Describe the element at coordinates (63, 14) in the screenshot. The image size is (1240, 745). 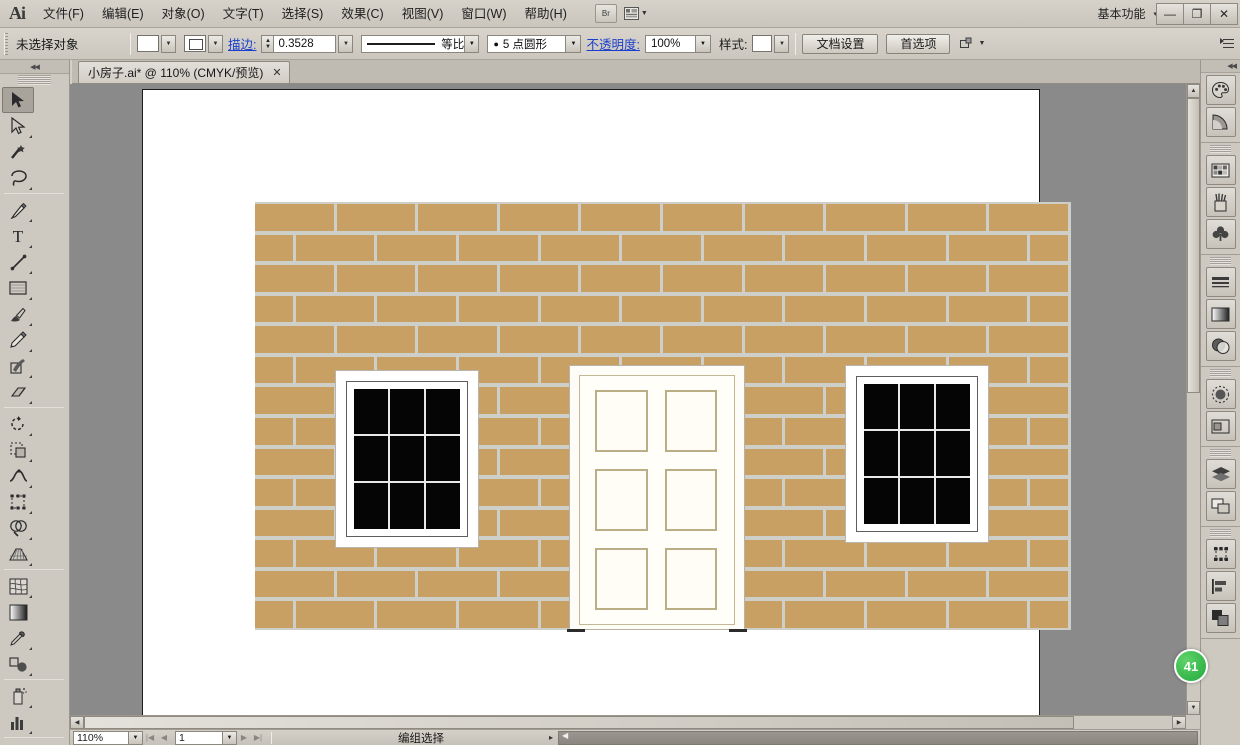
I see `menu-file: 文件(F)` at that location.